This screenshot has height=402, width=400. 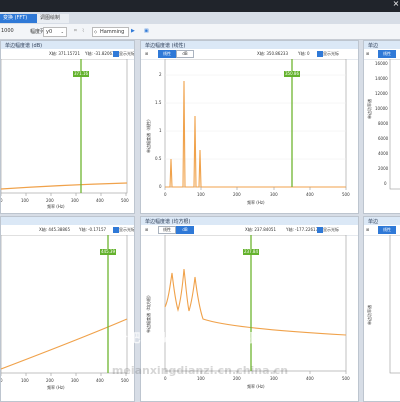 What do you see at coordinates (24, 46) in the screenshot?
I see `panel-1-title: 单边幅度谱 (dB)` at bounding box center [24, 46].